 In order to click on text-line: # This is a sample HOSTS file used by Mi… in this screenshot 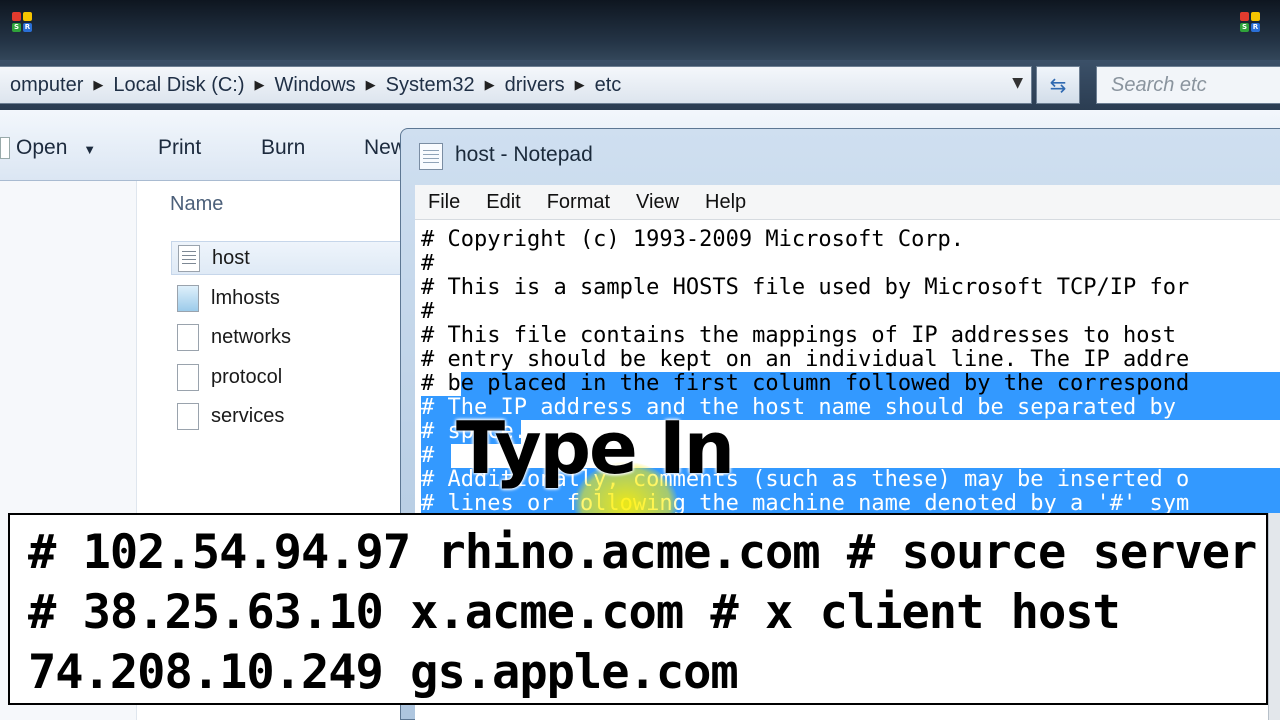, I will do `click(805, 287)`.